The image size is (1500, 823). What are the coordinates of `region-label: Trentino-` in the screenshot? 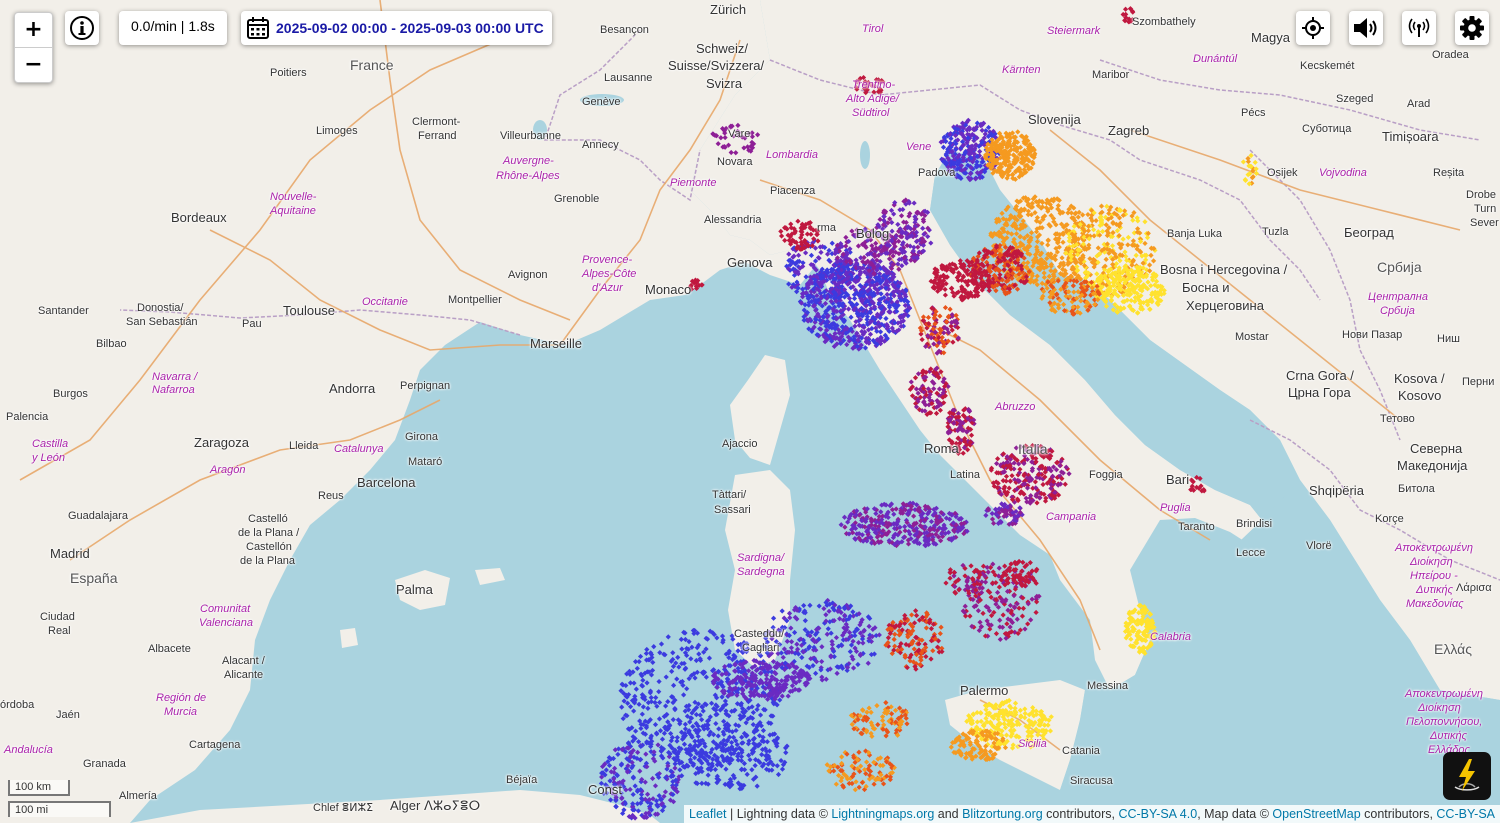 It's located at (874, 85).